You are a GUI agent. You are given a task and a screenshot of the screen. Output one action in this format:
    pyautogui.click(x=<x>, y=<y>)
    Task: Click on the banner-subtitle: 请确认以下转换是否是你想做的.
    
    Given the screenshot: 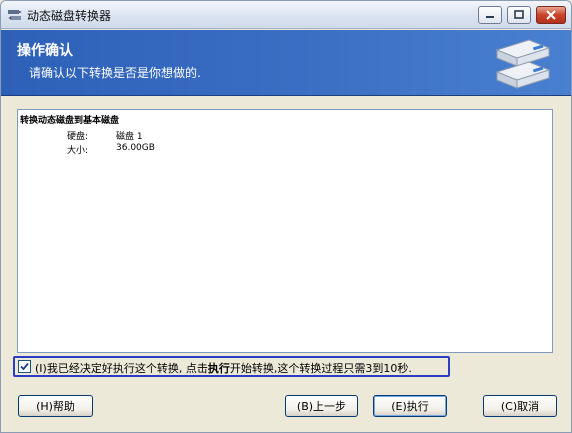 What is the action you would take?
    pyautogui.click(x=115, y=73)
    